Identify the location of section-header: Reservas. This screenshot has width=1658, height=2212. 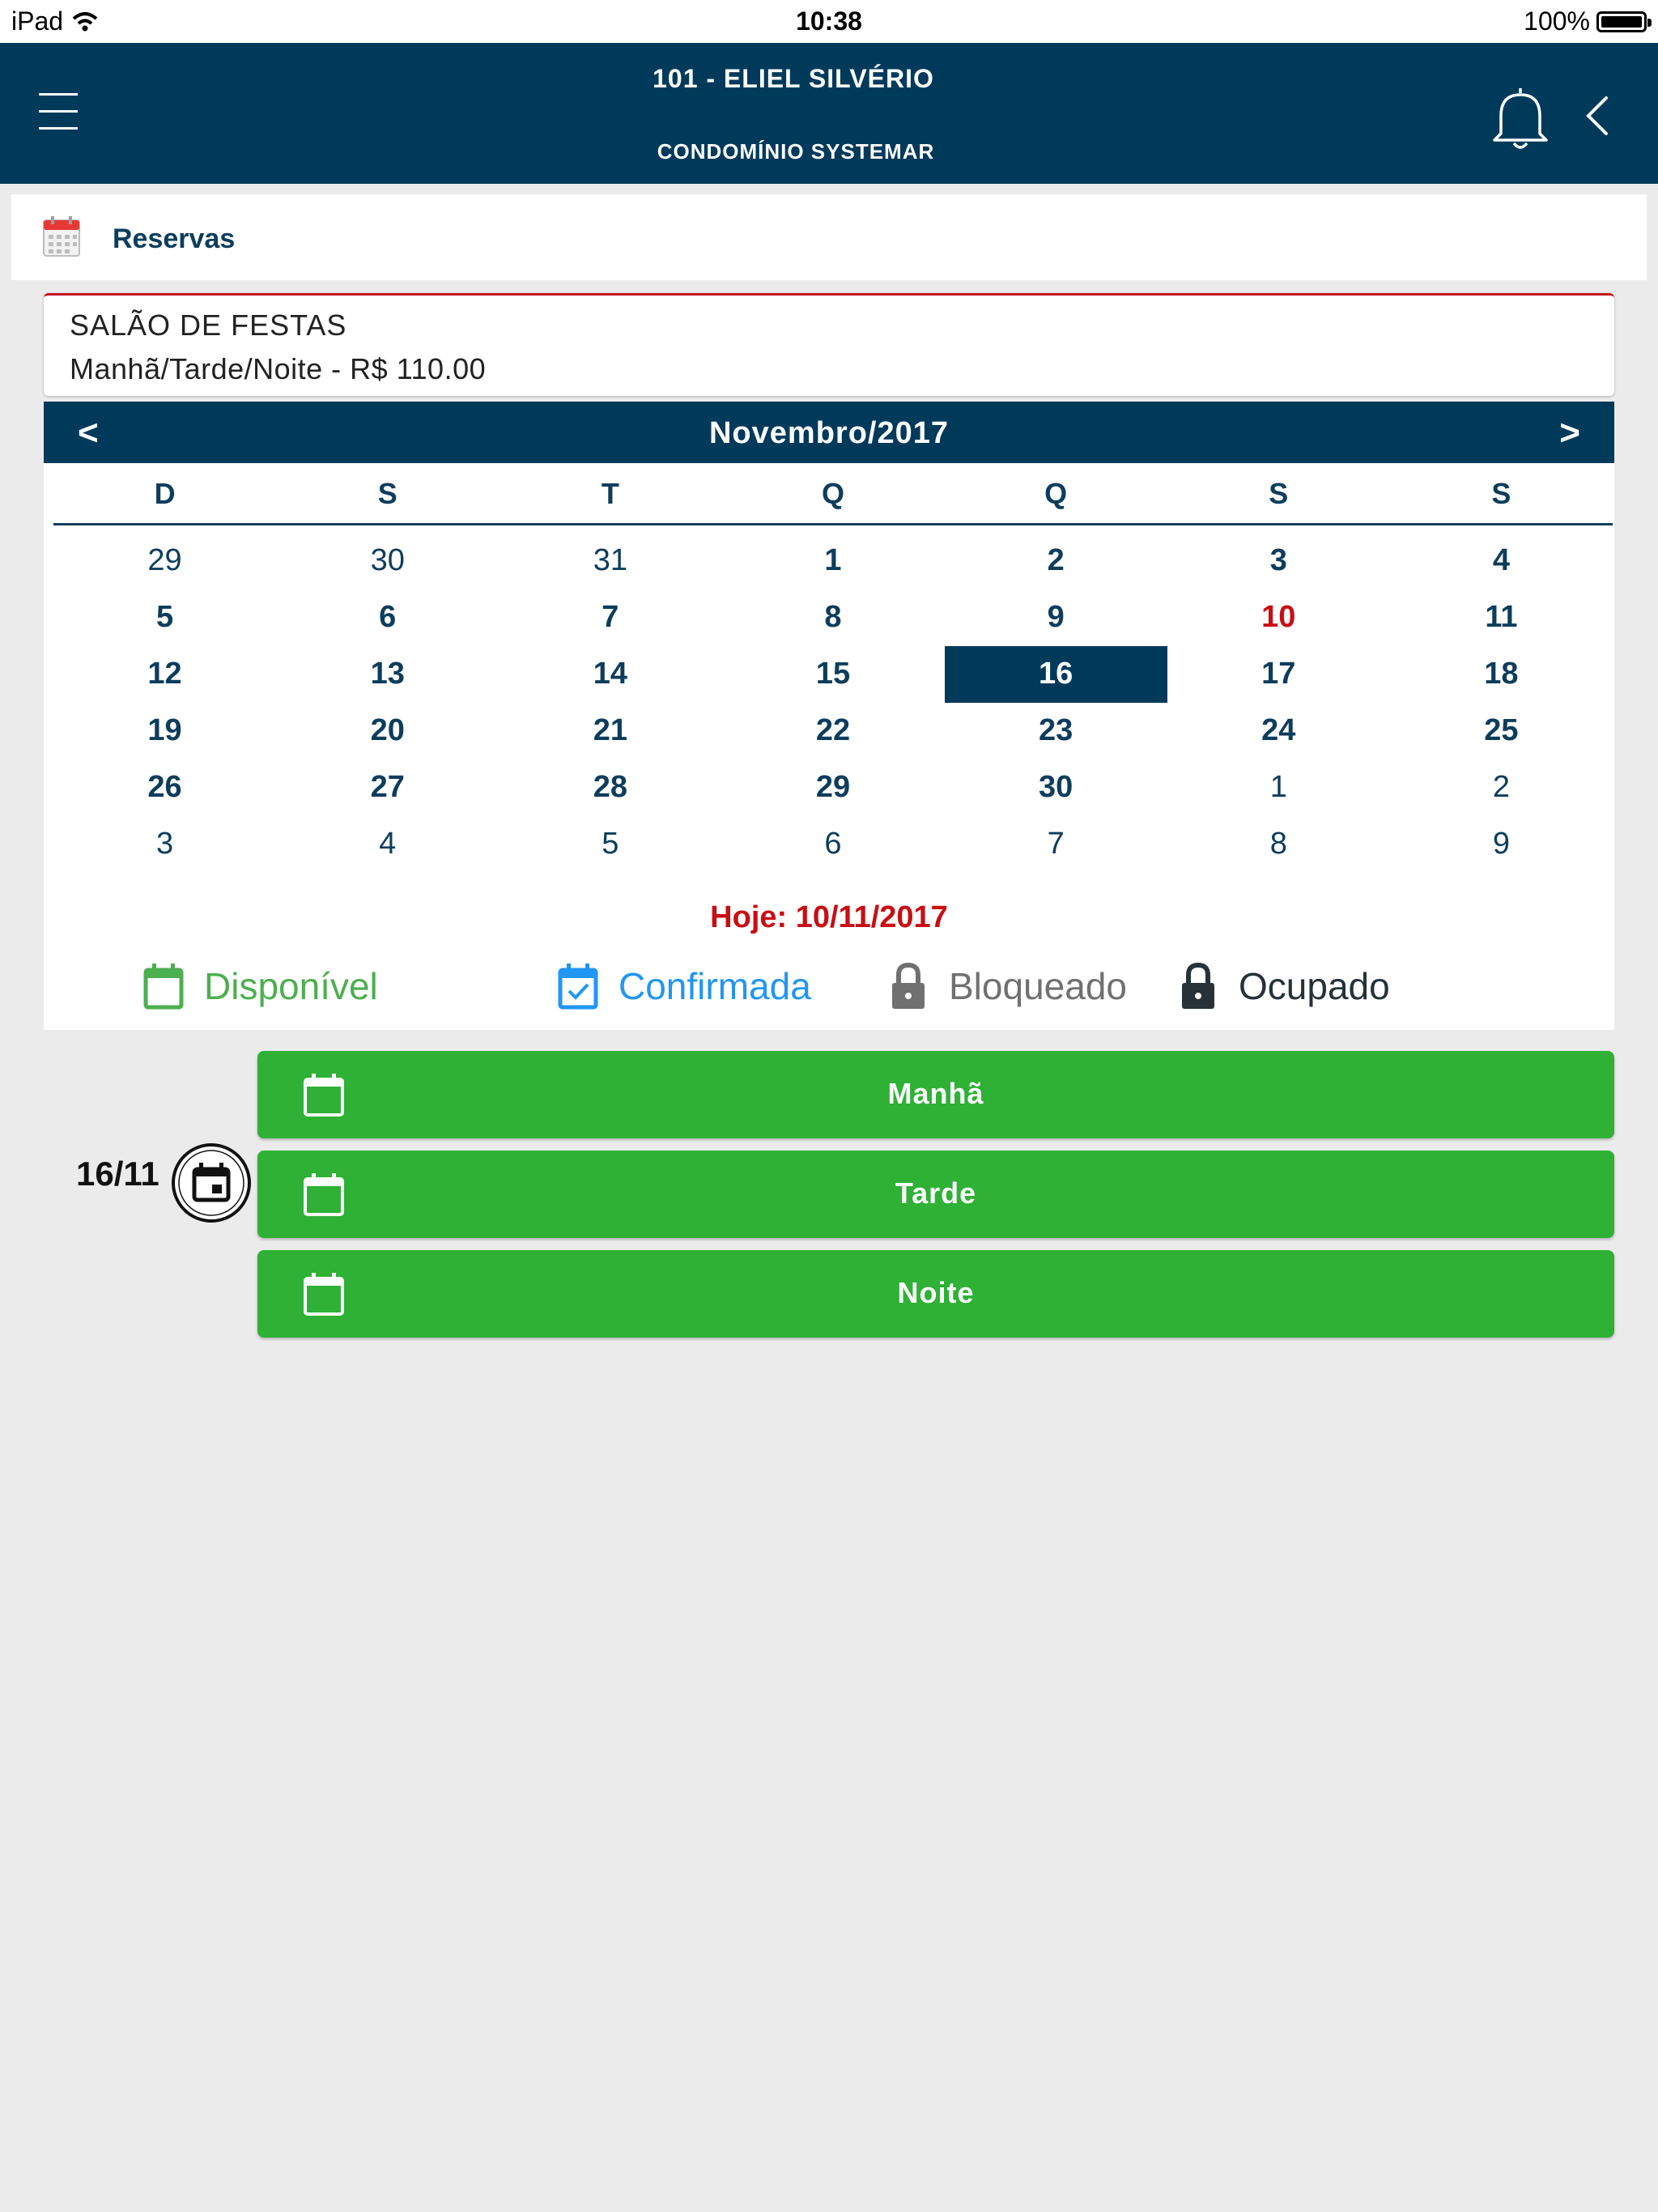
(829, 237).